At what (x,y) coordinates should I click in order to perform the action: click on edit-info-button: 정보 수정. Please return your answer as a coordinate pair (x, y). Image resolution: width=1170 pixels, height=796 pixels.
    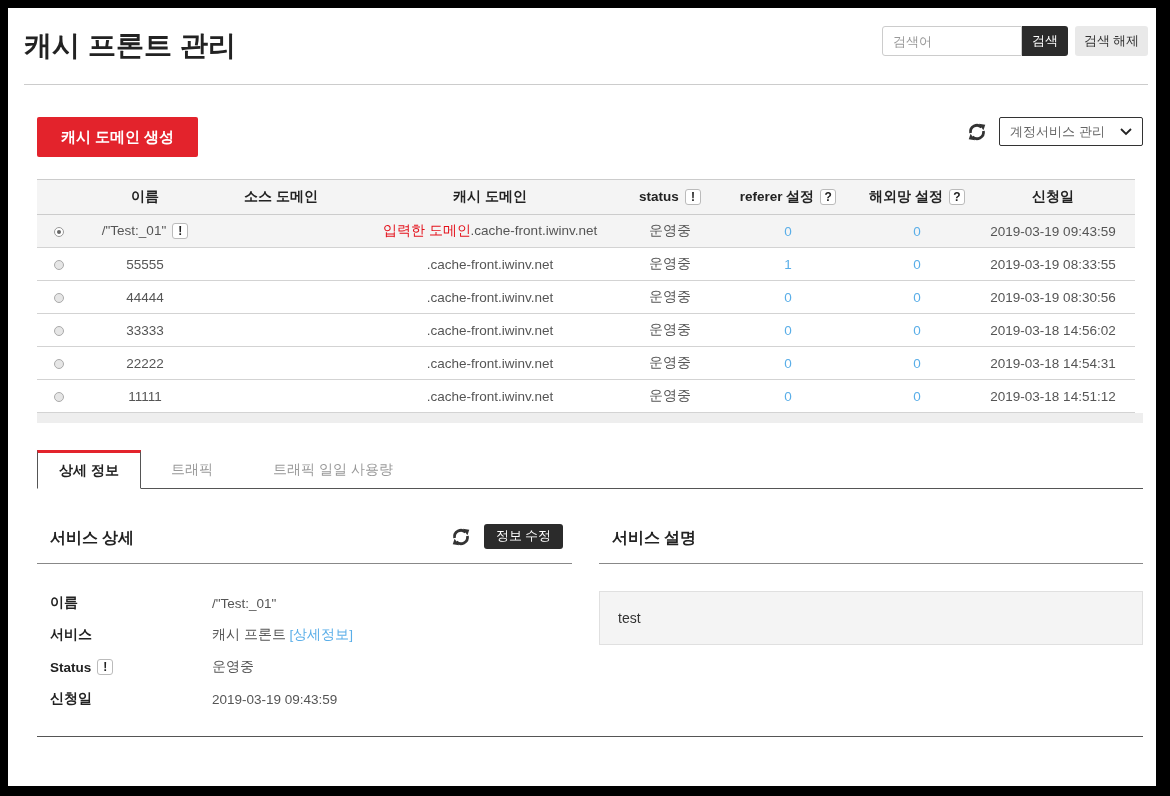
    Looking at the image, I should click on (523, 536).